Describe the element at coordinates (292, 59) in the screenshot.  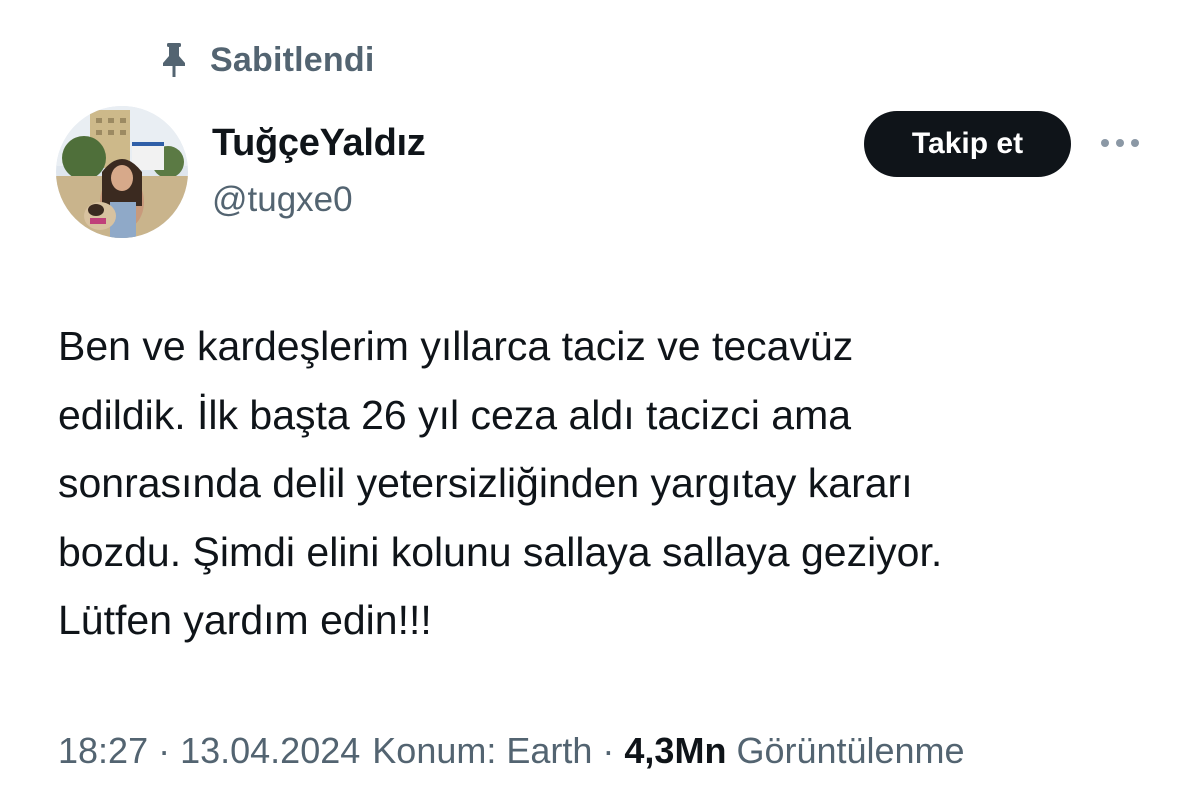
I see `pinned-label: Sabitlendi` at that location.